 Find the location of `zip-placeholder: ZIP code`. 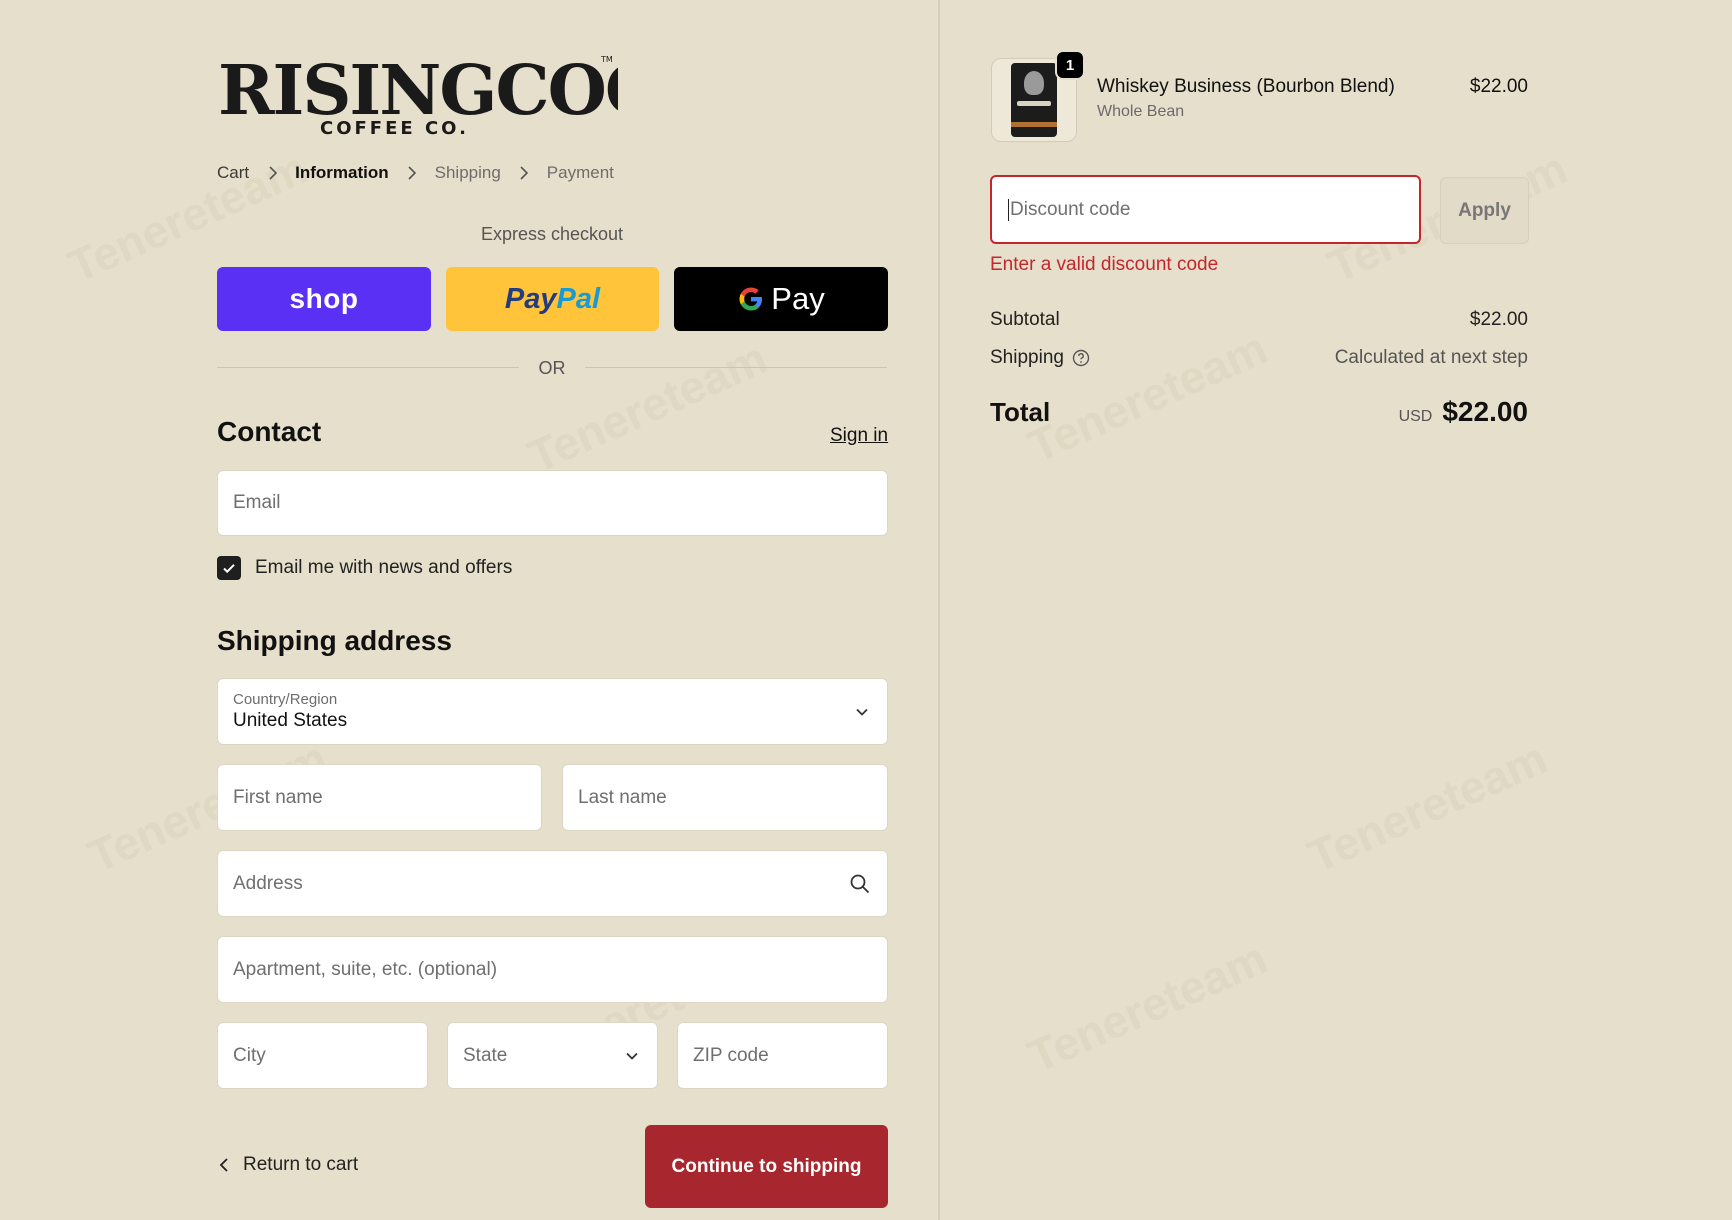

zip-placeholder: ZIP code is located at coordinates (731, 1055).